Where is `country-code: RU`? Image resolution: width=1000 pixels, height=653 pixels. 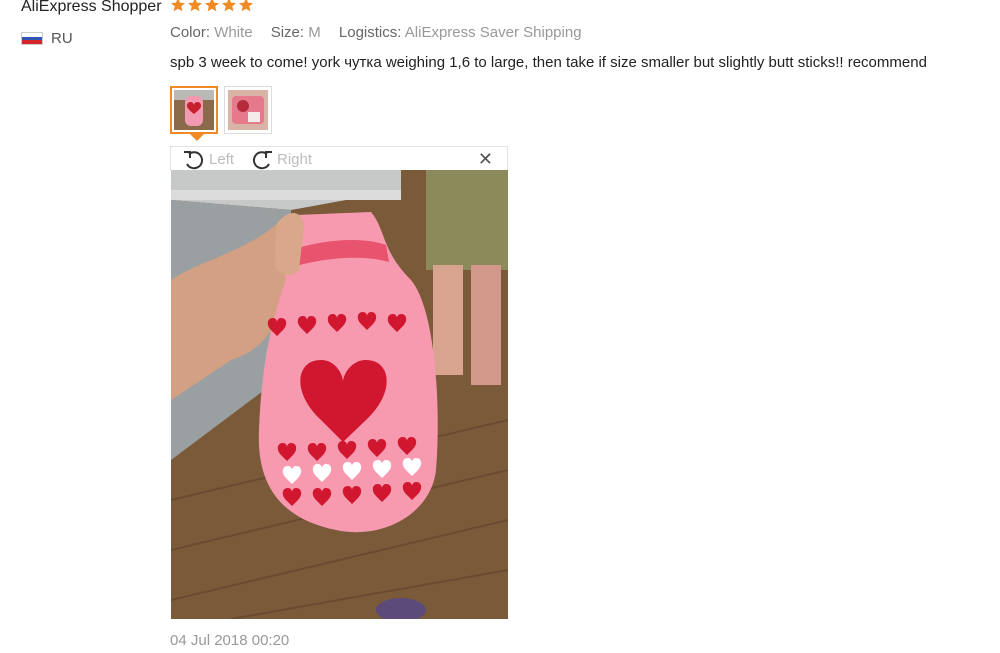 country-code: RU is located at coordinates (62, 38).